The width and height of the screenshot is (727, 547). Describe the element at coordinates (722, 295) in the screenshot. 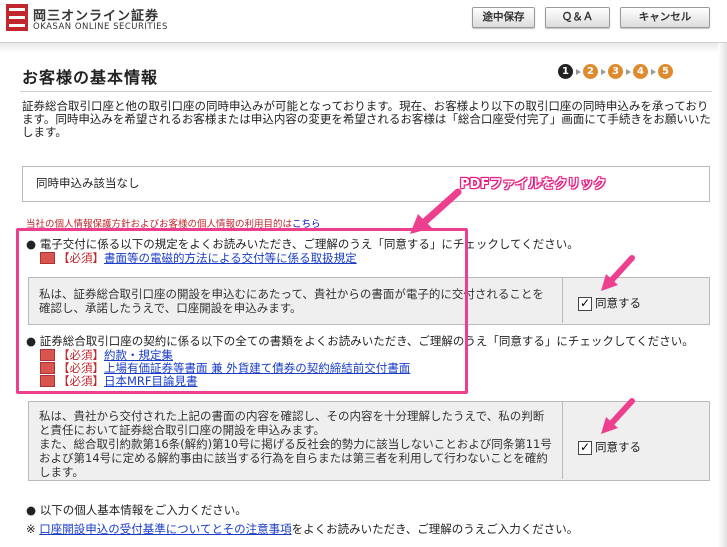

I see `page-shadow` at that location.